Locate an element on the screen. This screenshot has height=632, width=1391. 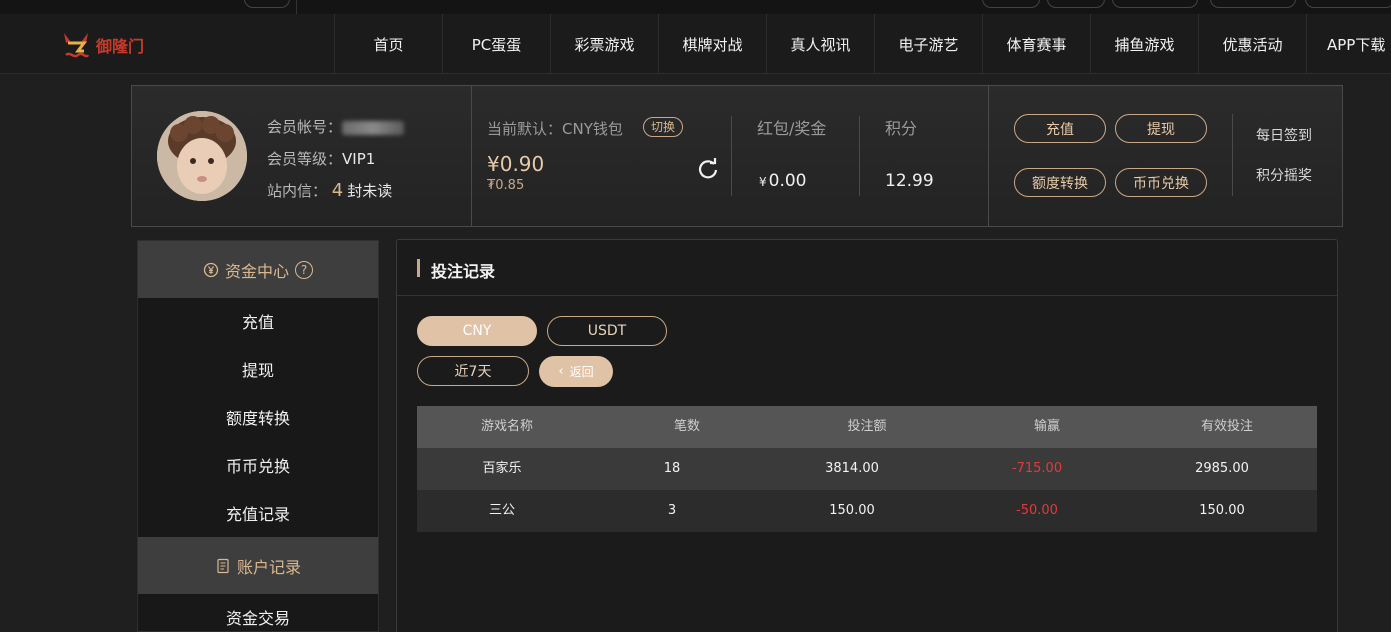
nav-item-slots: 电子游艺 is located at coordinates (928, 44).